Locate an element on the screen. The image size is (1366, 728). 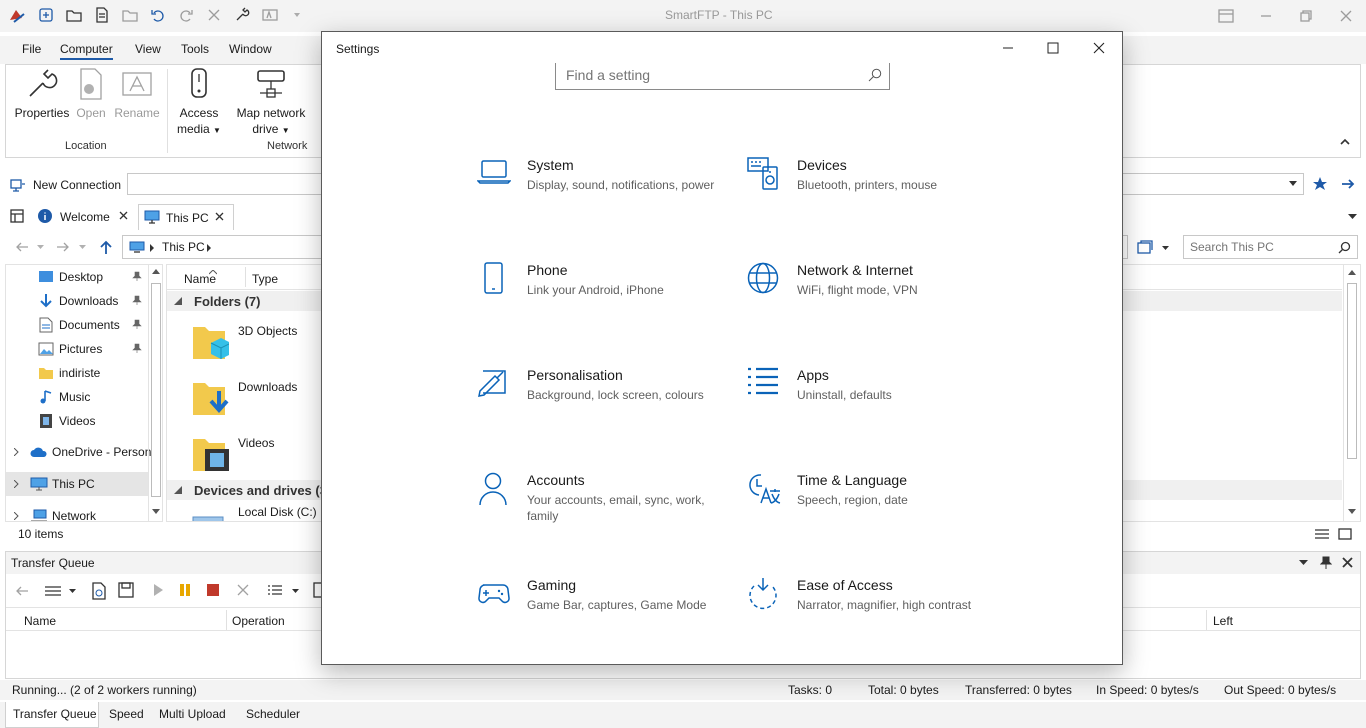
tab-transfer-queue: Transfer Queue is located at coordinates (52, 715).